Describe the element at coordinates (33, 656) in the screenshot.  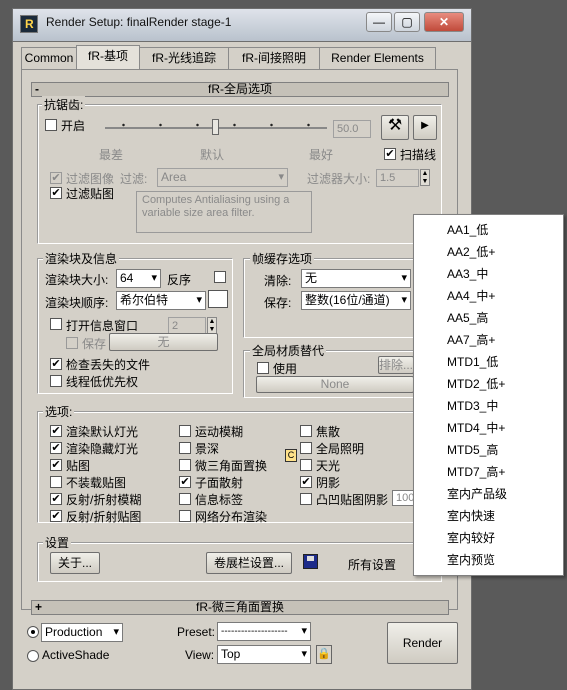
I see `activeshade-radio` at that location.